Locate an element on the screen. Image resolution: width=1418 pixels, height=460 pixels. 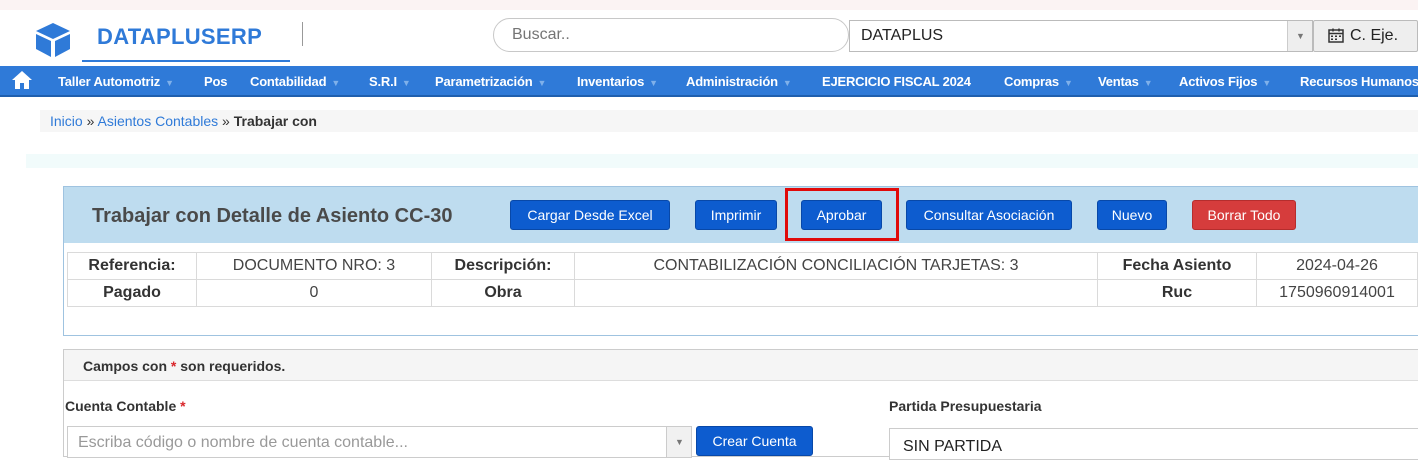
partida-presupuestaria-select: SIN PARTIDA is located at coordinates (1153, 444).